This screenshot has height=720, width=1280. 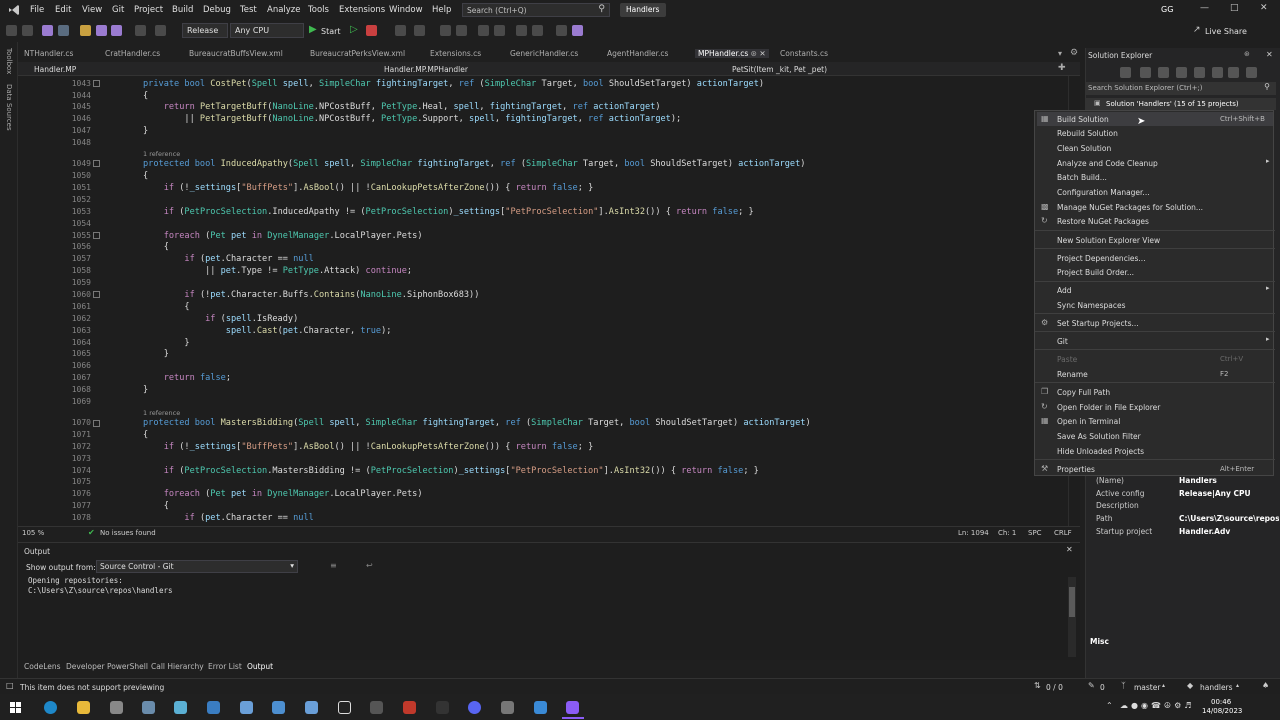 I want to click on git-sync-icon: ⇅, so click(x=1037, y=685).